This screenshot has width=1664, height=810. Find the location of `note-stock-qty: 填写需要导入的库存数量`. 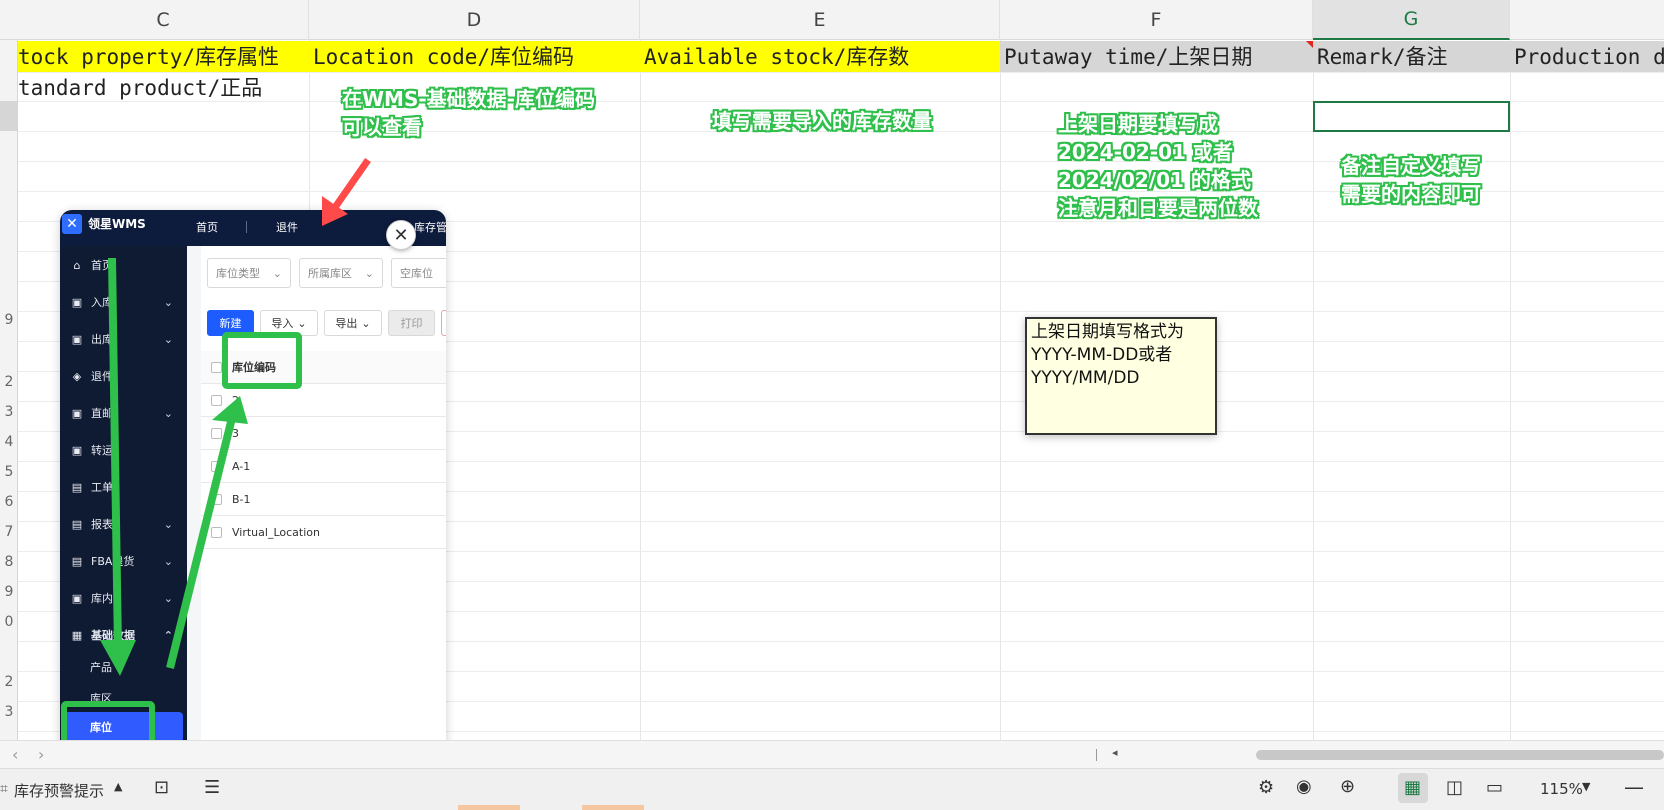

note-stock-qty: 填写需要导入的库存数量 is located at coordinates (822, 121).